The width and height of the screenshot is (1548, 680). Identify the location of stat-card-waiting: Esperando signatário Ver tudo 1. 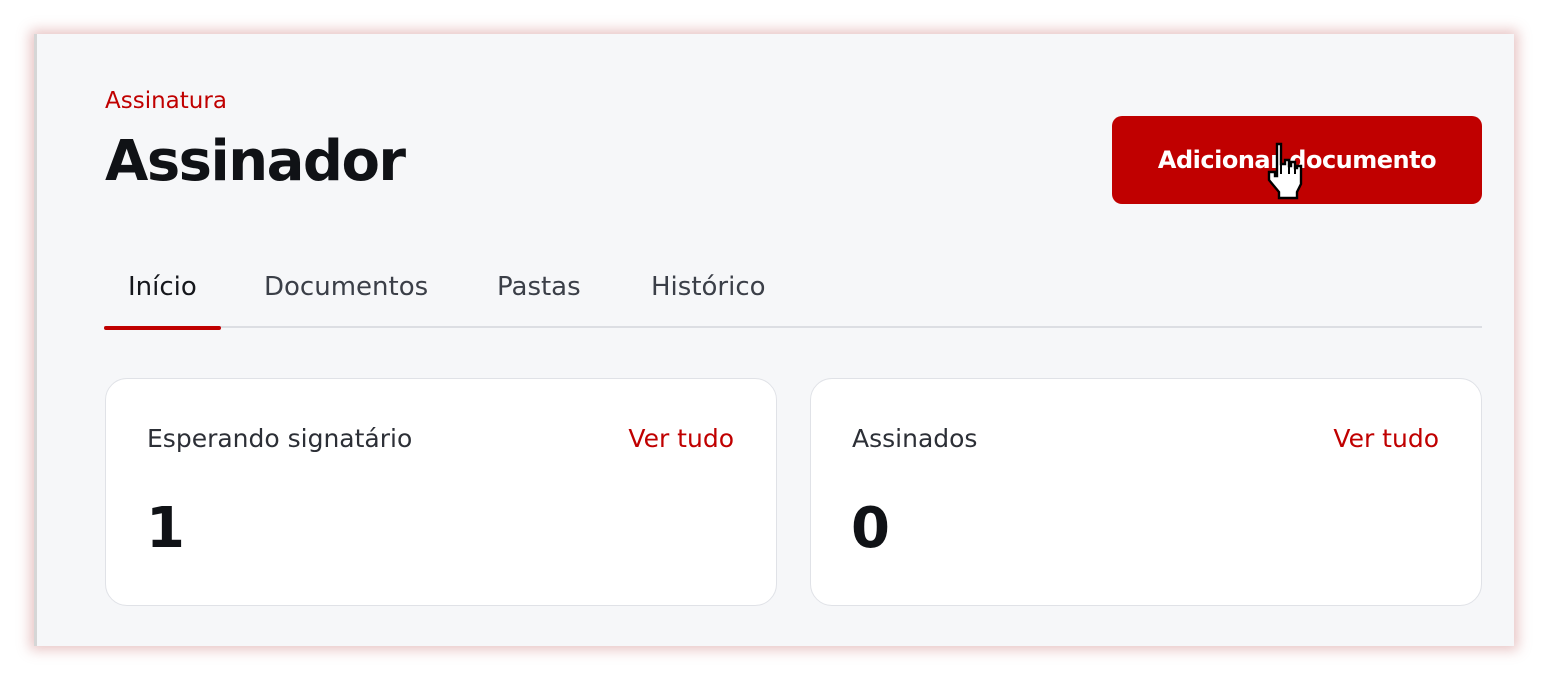
(441, 492).